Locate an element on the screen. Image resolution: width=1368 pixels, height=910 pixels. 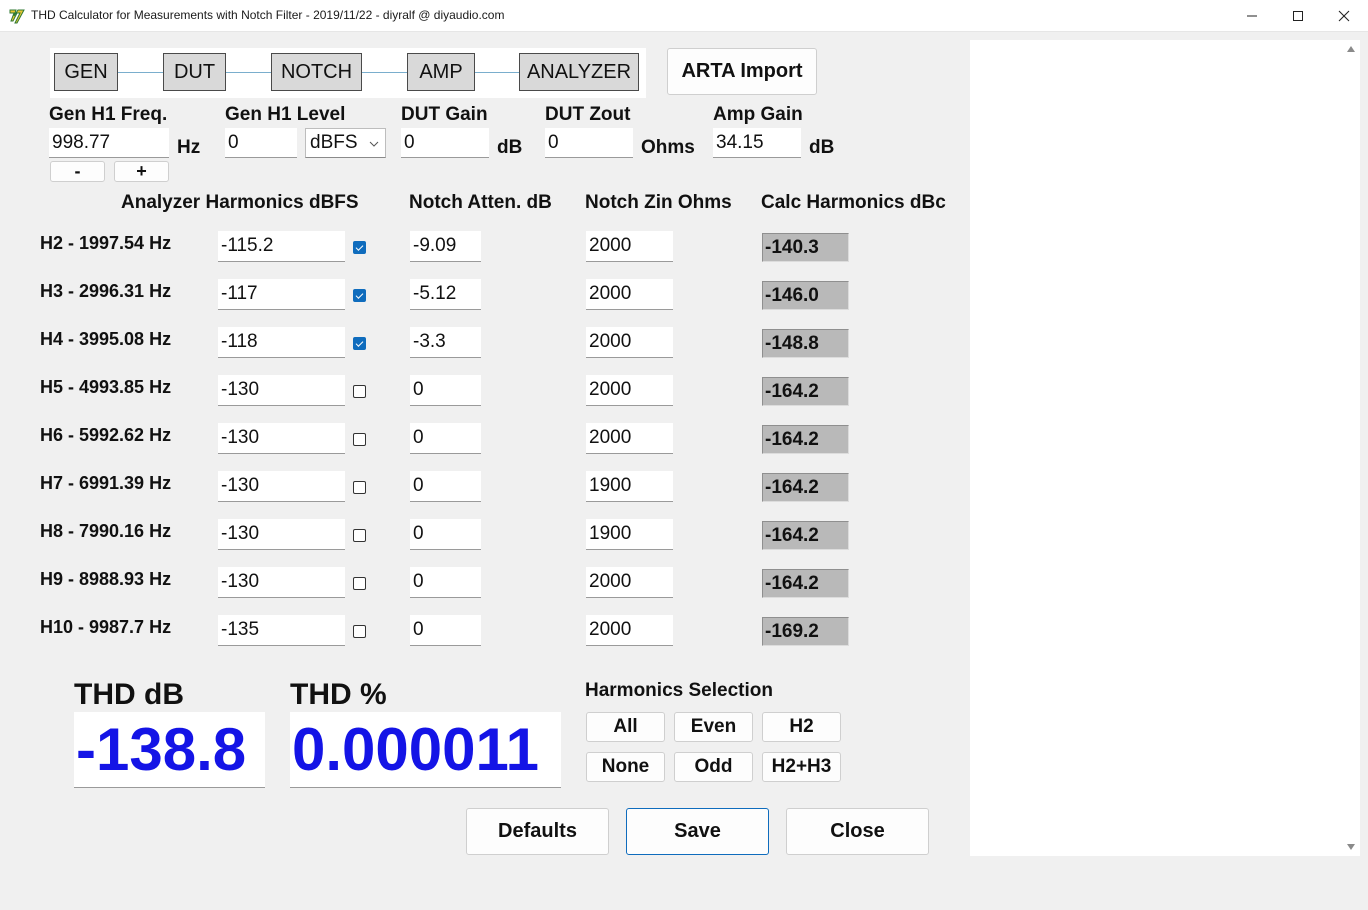
thd-percent-label: THD % is located at coordinates (338, 694).